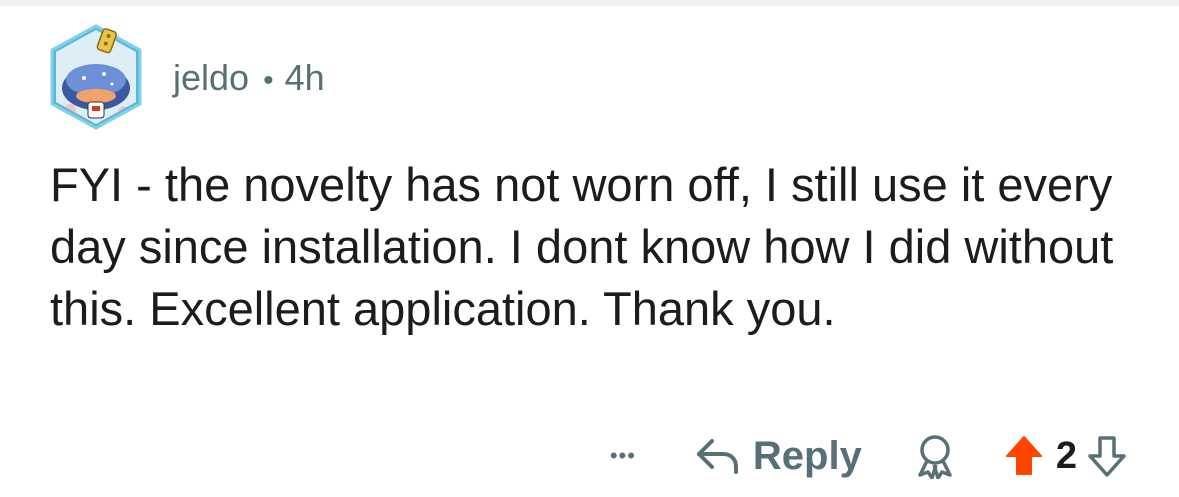 This screenshot has width=1179, height=497. I want to click on vote-score: 2, so click(1066, 455).